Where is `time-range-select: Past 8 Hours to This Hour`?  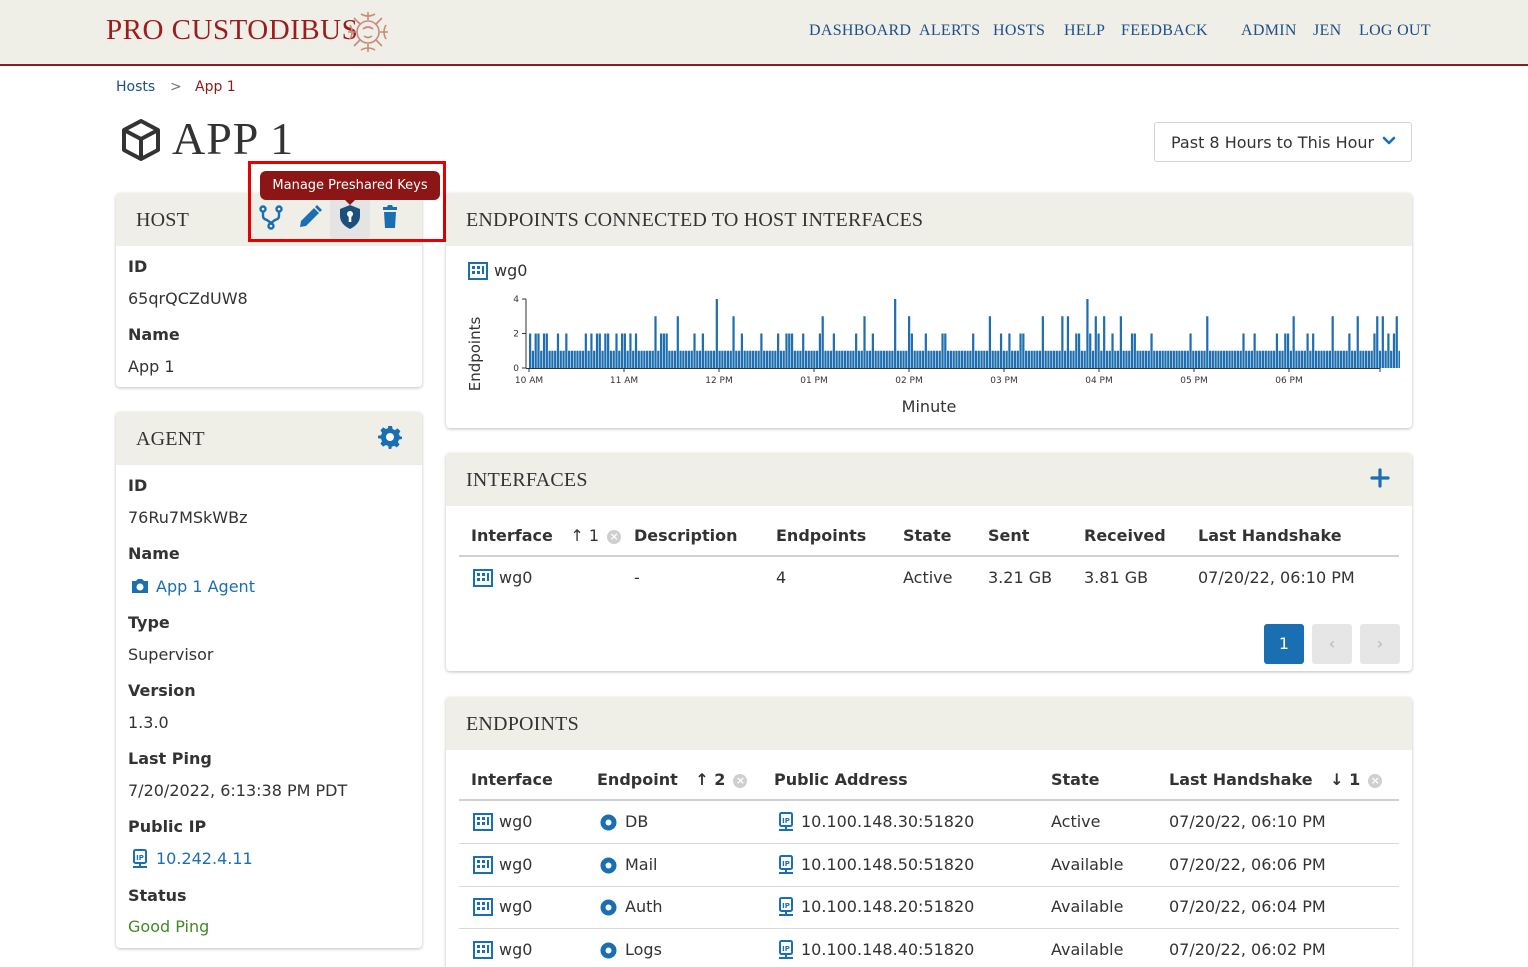
time-range-select: Past 8 Hours to This Hour is located at coordinates (1283, 142).